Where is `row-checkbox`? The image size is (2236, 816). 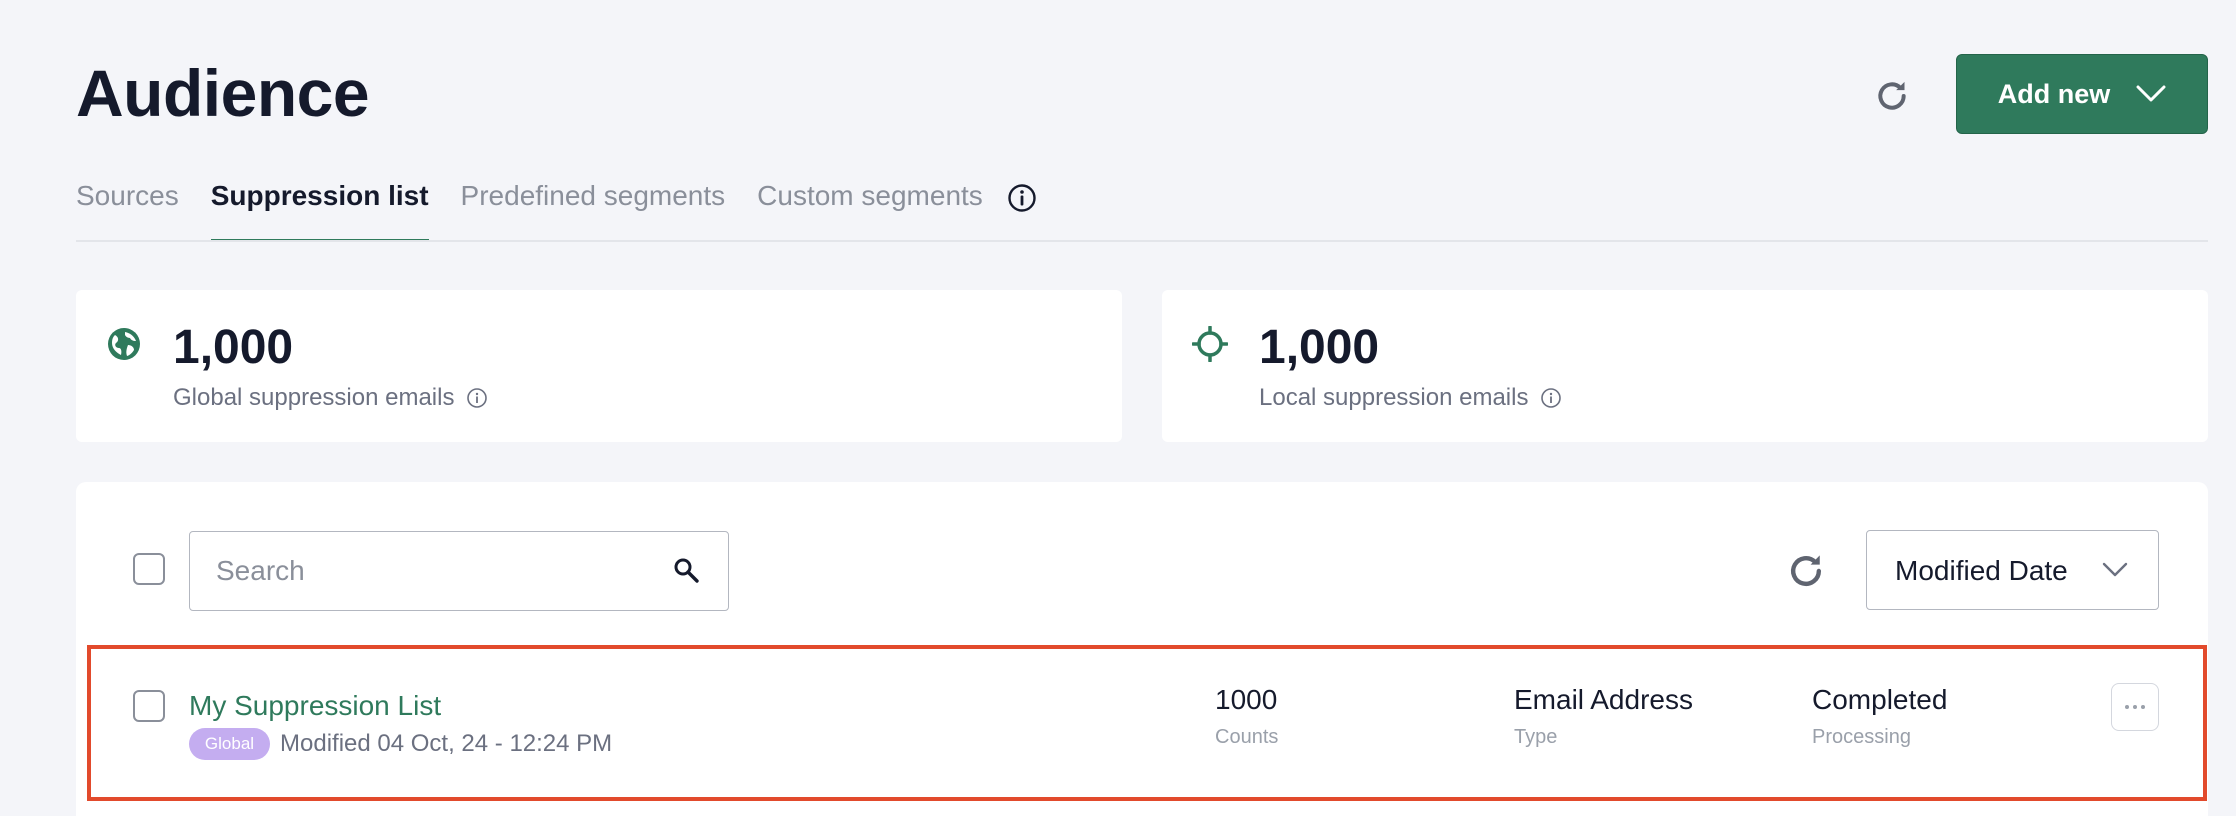 row-checkbox is located at coordinates (149, 706).